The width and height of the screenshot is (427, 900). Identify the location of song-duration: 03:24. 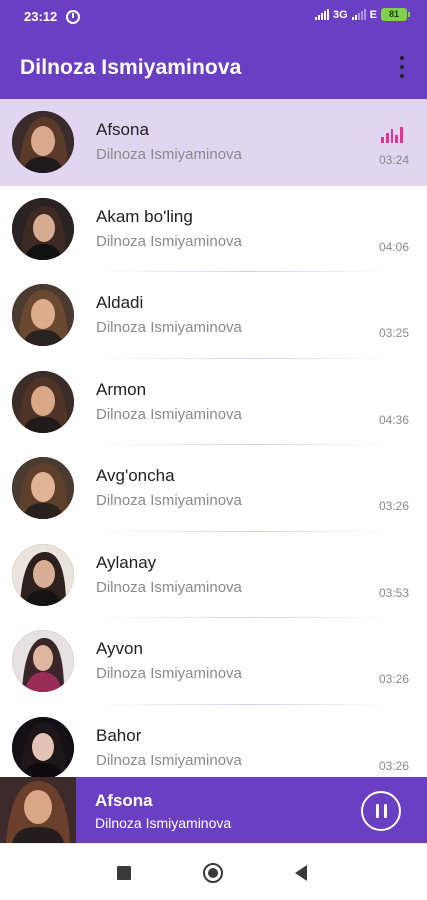
(393, 160).